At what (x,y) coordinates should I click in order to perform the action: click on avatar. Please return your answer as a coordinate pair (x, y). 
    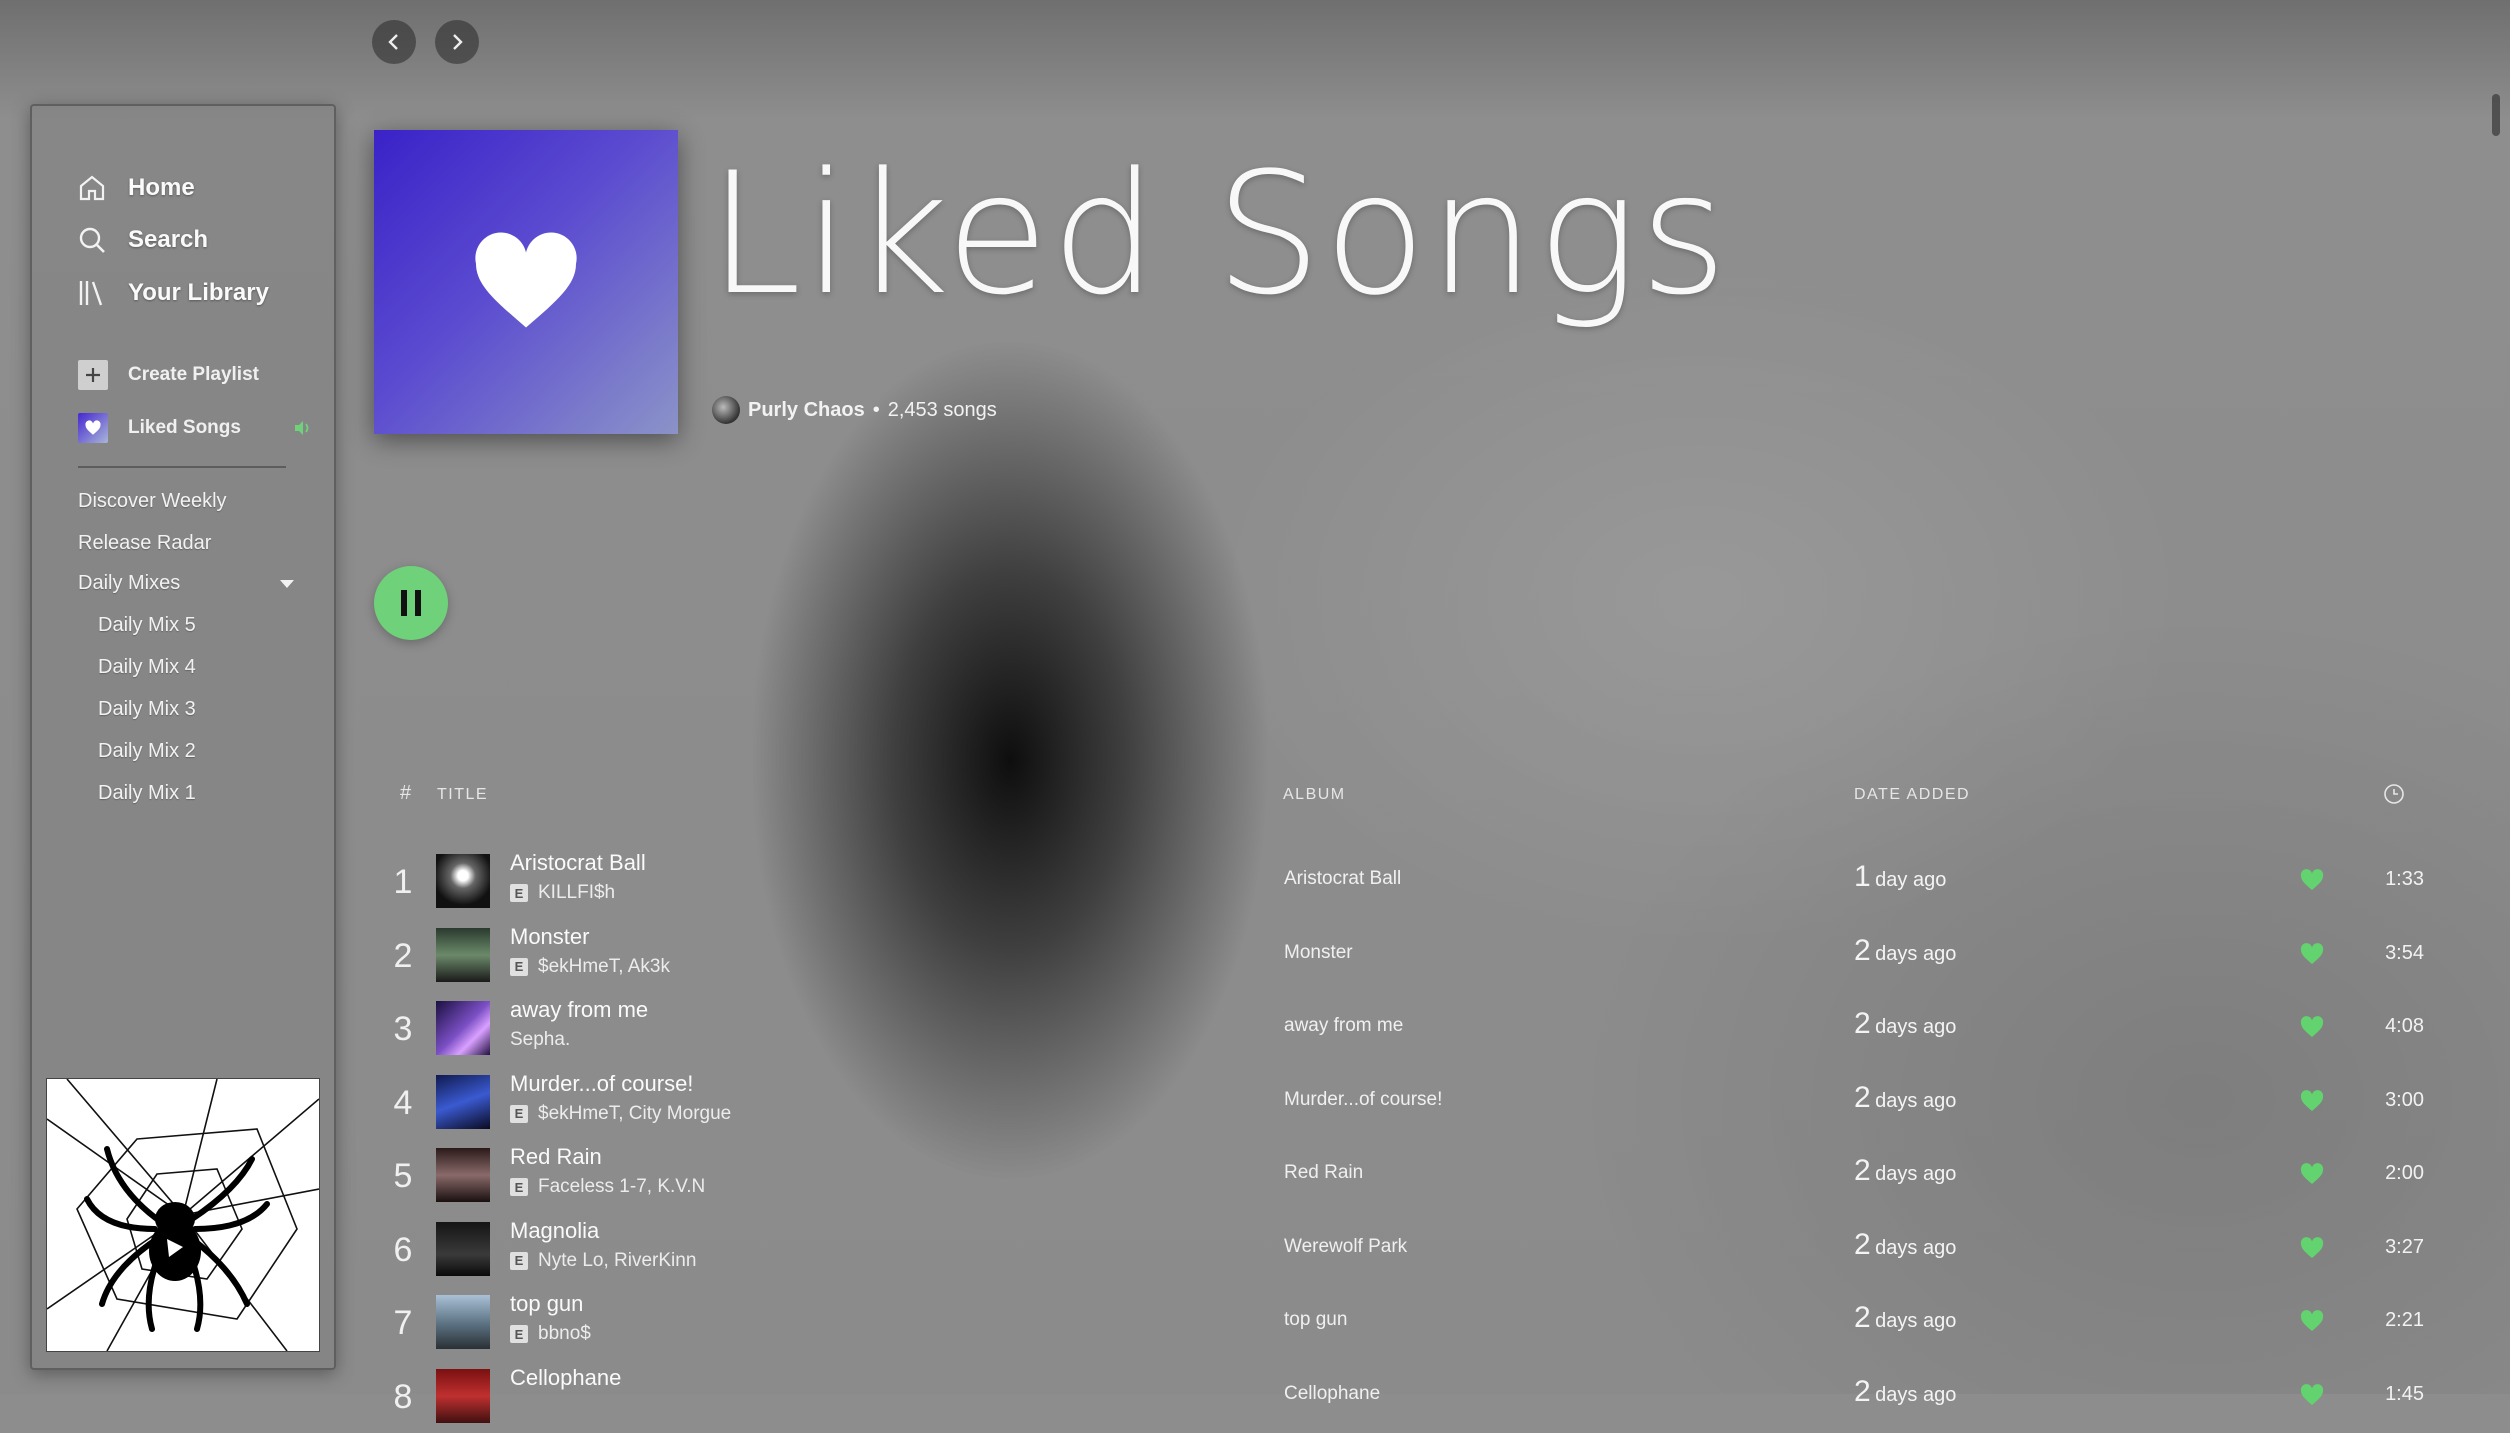
    Looking at the image, I should click on (726, 410).